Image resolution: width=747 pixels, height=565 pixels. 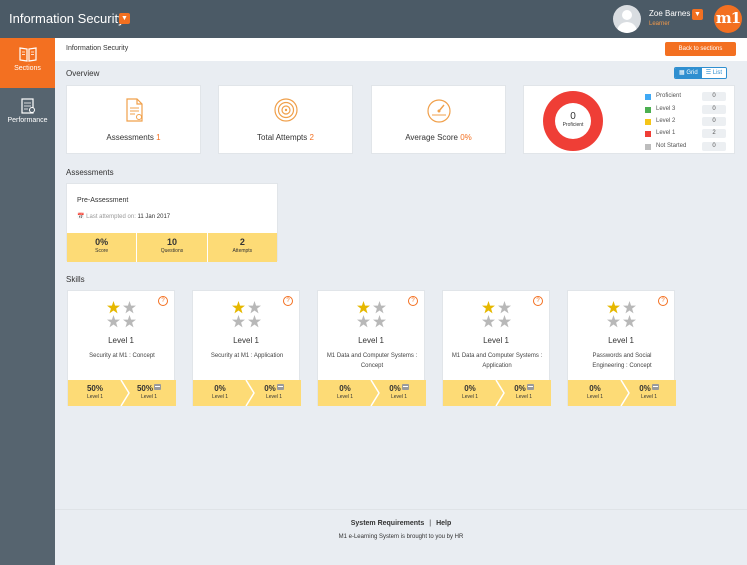 I want to click on breadcrumb: Information Security, so click(x=97, y=48).